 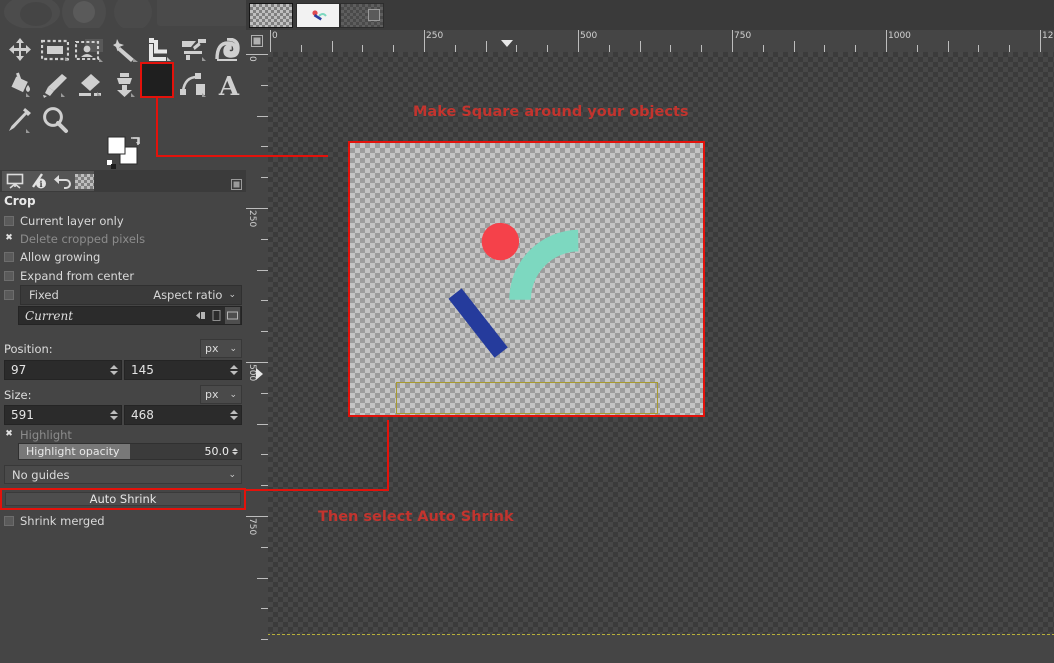 I want to click on horizontal-ruler: 0 250 500 750 1000 1250, so click(x=661, y=41).